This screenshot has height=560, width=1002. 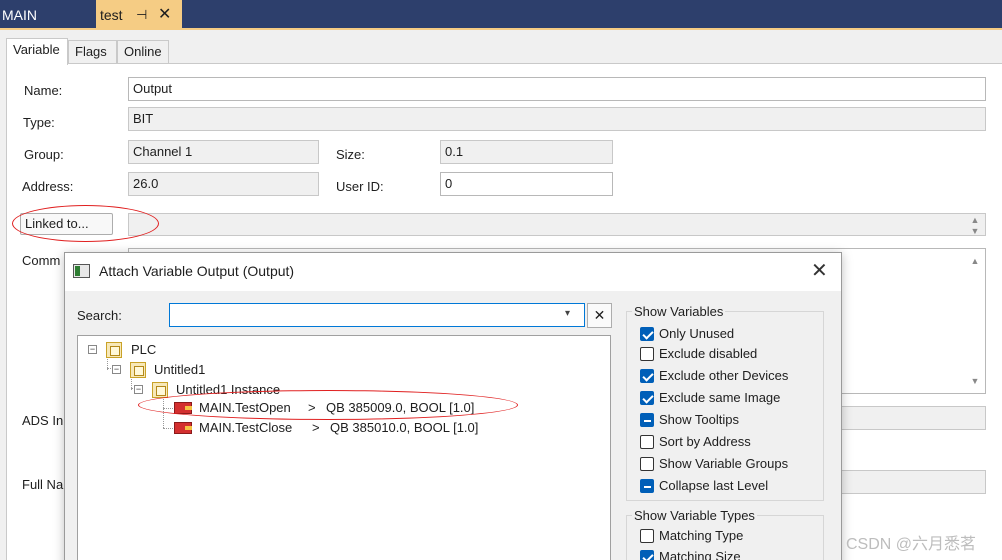 What do you see at coordinates (404, 427) in the screenshot?
I see `variable-target: QB 385010.0, BOOL [1.0]` at bounding box center [404, 427].